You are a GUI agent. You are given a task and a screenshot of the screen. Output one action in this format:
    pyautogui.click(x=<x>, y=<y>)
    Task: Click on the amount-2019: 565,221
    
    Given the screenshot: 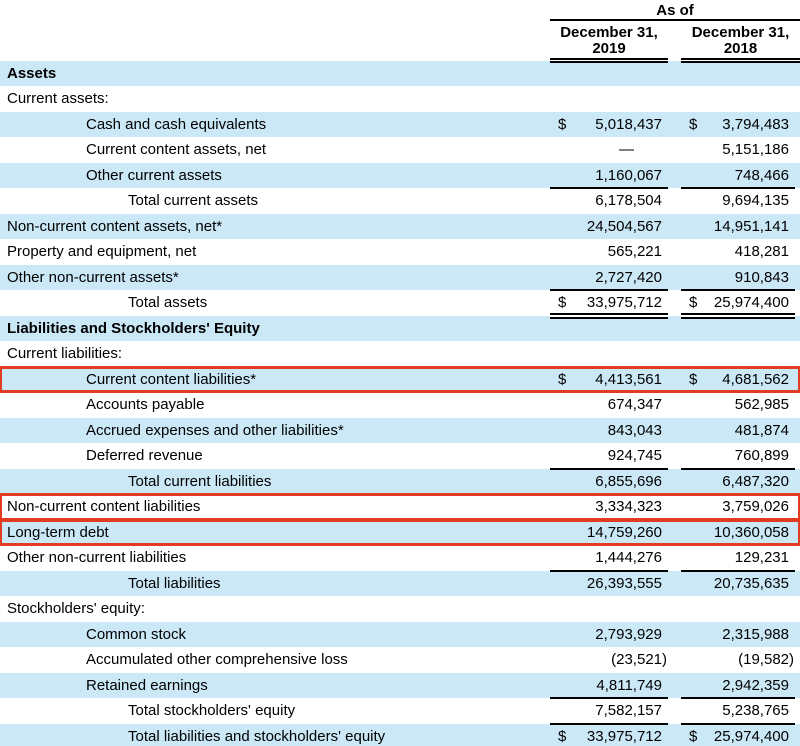 What is the action you would take?
    pyautogui.click(x=634, y=252)
    